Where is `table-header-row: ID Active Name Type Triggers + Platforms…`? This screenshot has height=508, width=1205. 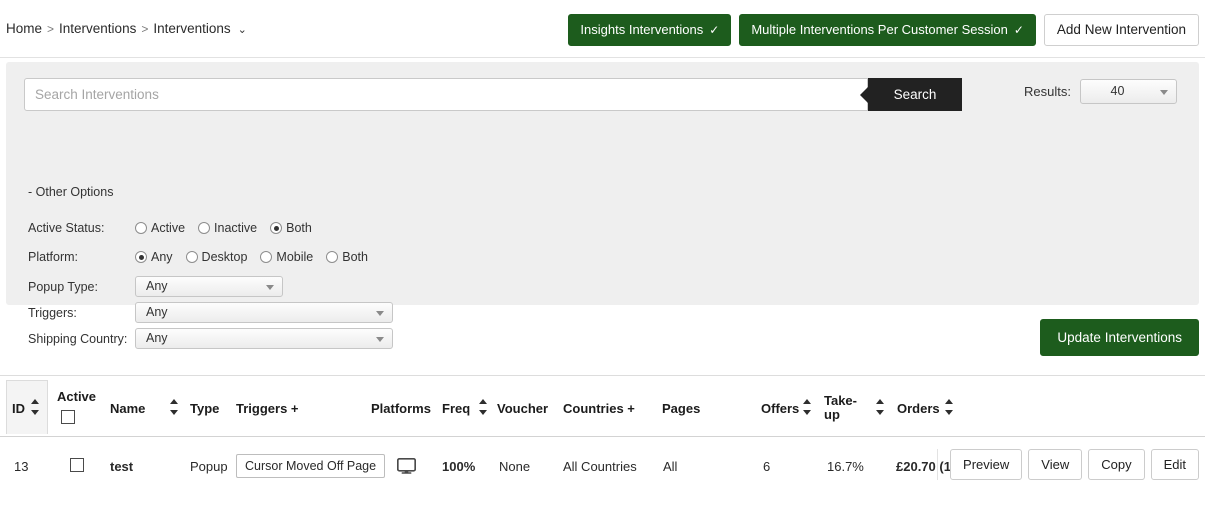
table-header-row: ID Active Name Type Triggers + Platforms… is located at coordinates (602, 406).